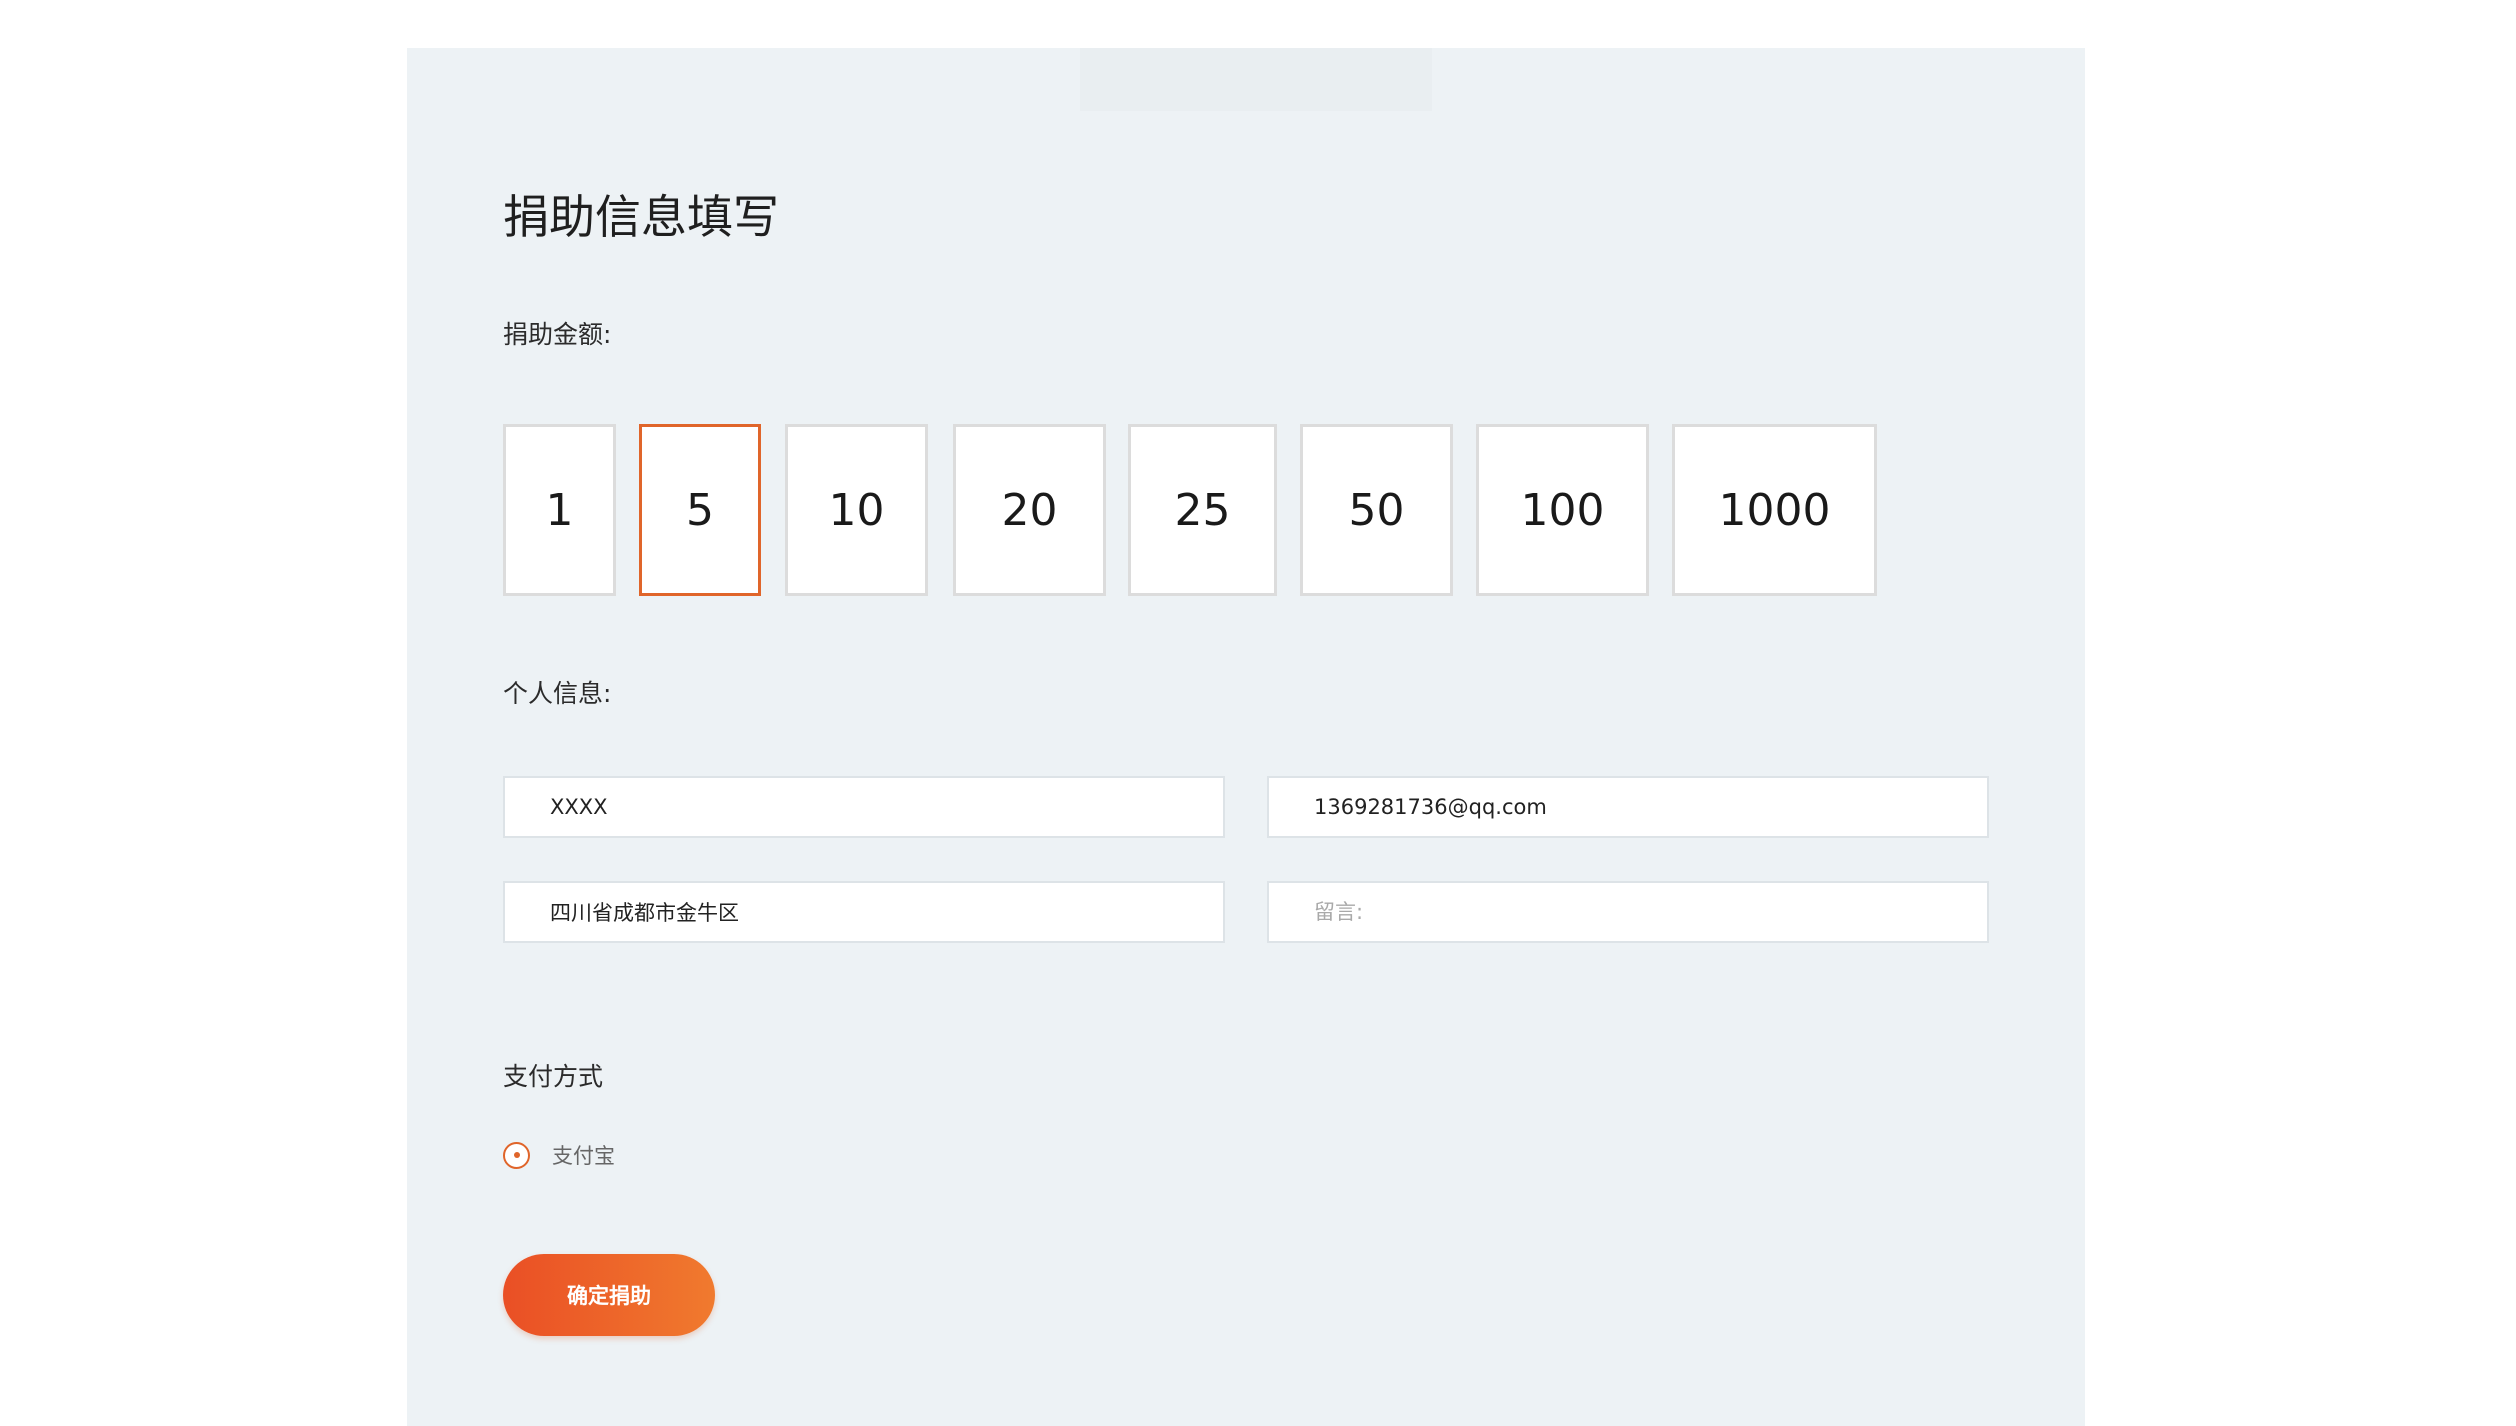  I want to click on amount-option-5: 5, so click(700, 510).